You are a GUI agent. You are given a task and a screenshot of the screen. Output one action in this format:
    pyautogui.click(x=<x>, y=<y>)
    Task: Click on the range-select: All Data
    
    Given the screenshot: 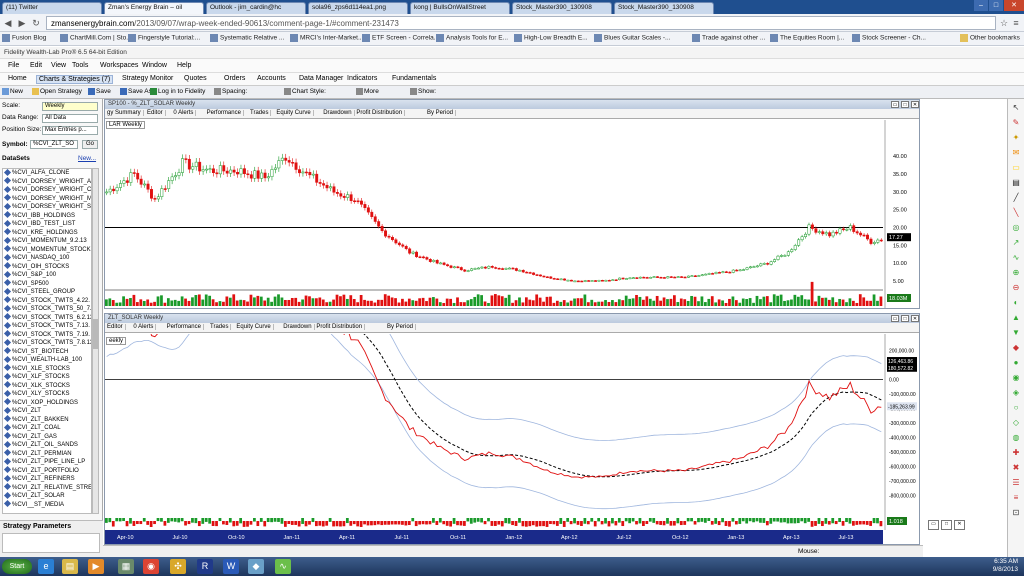 What is the action you would take?
    pyautogui.click(x=70, y=118)
    